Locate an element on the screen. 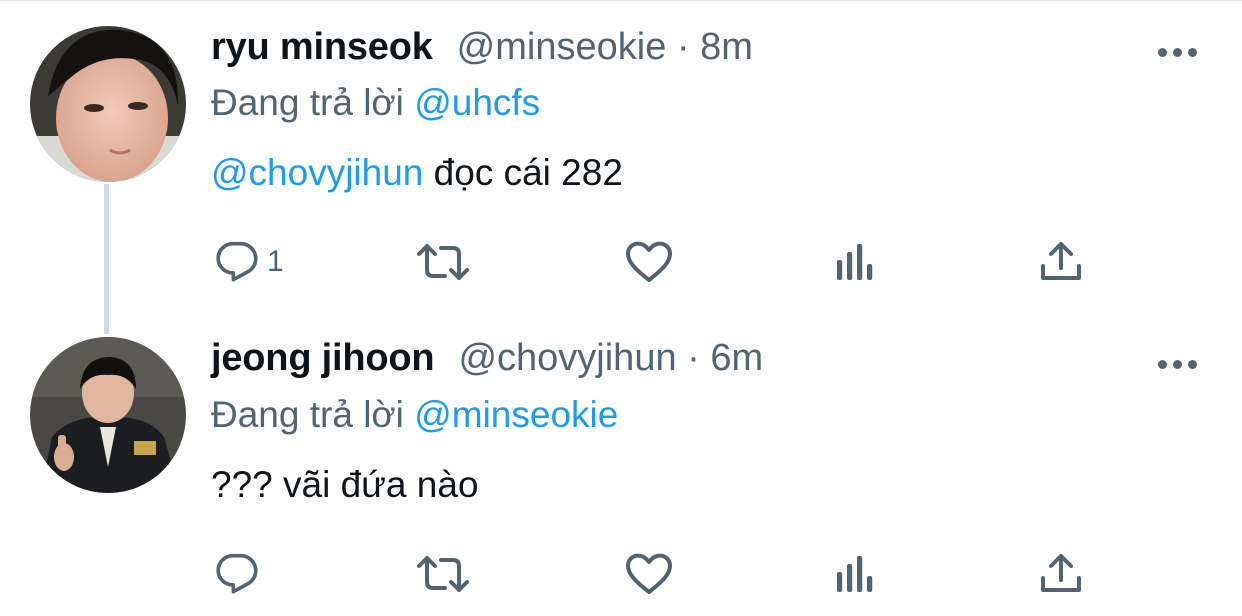 The height and width of the screenshot is (616, 1242). thread-connector-line is located at coordinates (106, 259).